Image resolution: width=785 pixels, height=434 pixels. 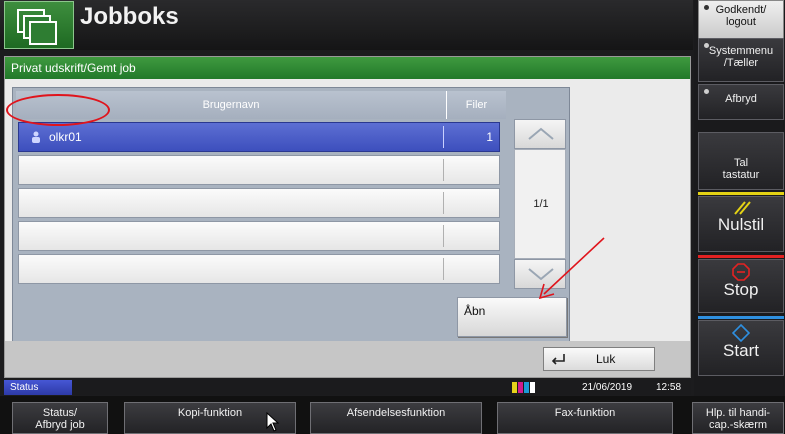 I want to click on header-bar: Jobboks, so click(x=346, y=25).